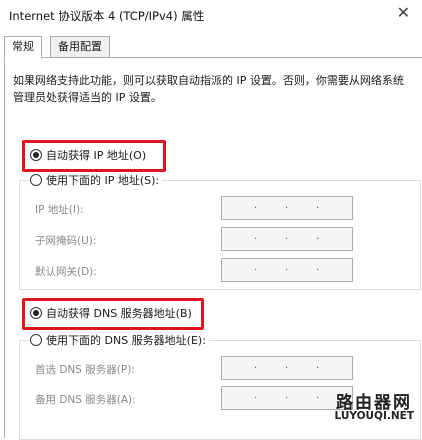  Describe the element at coordinates (119, 313) in the screenshot. I see `radio-auto-dns-label: 自动获得 DNS 服务器地址(B)` at that location.